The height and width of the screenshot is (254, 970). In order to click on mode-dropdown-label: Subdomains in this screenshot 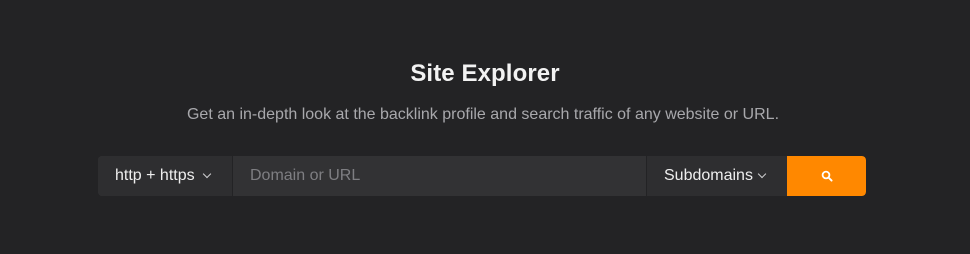, I will do `click(708, 175)`.